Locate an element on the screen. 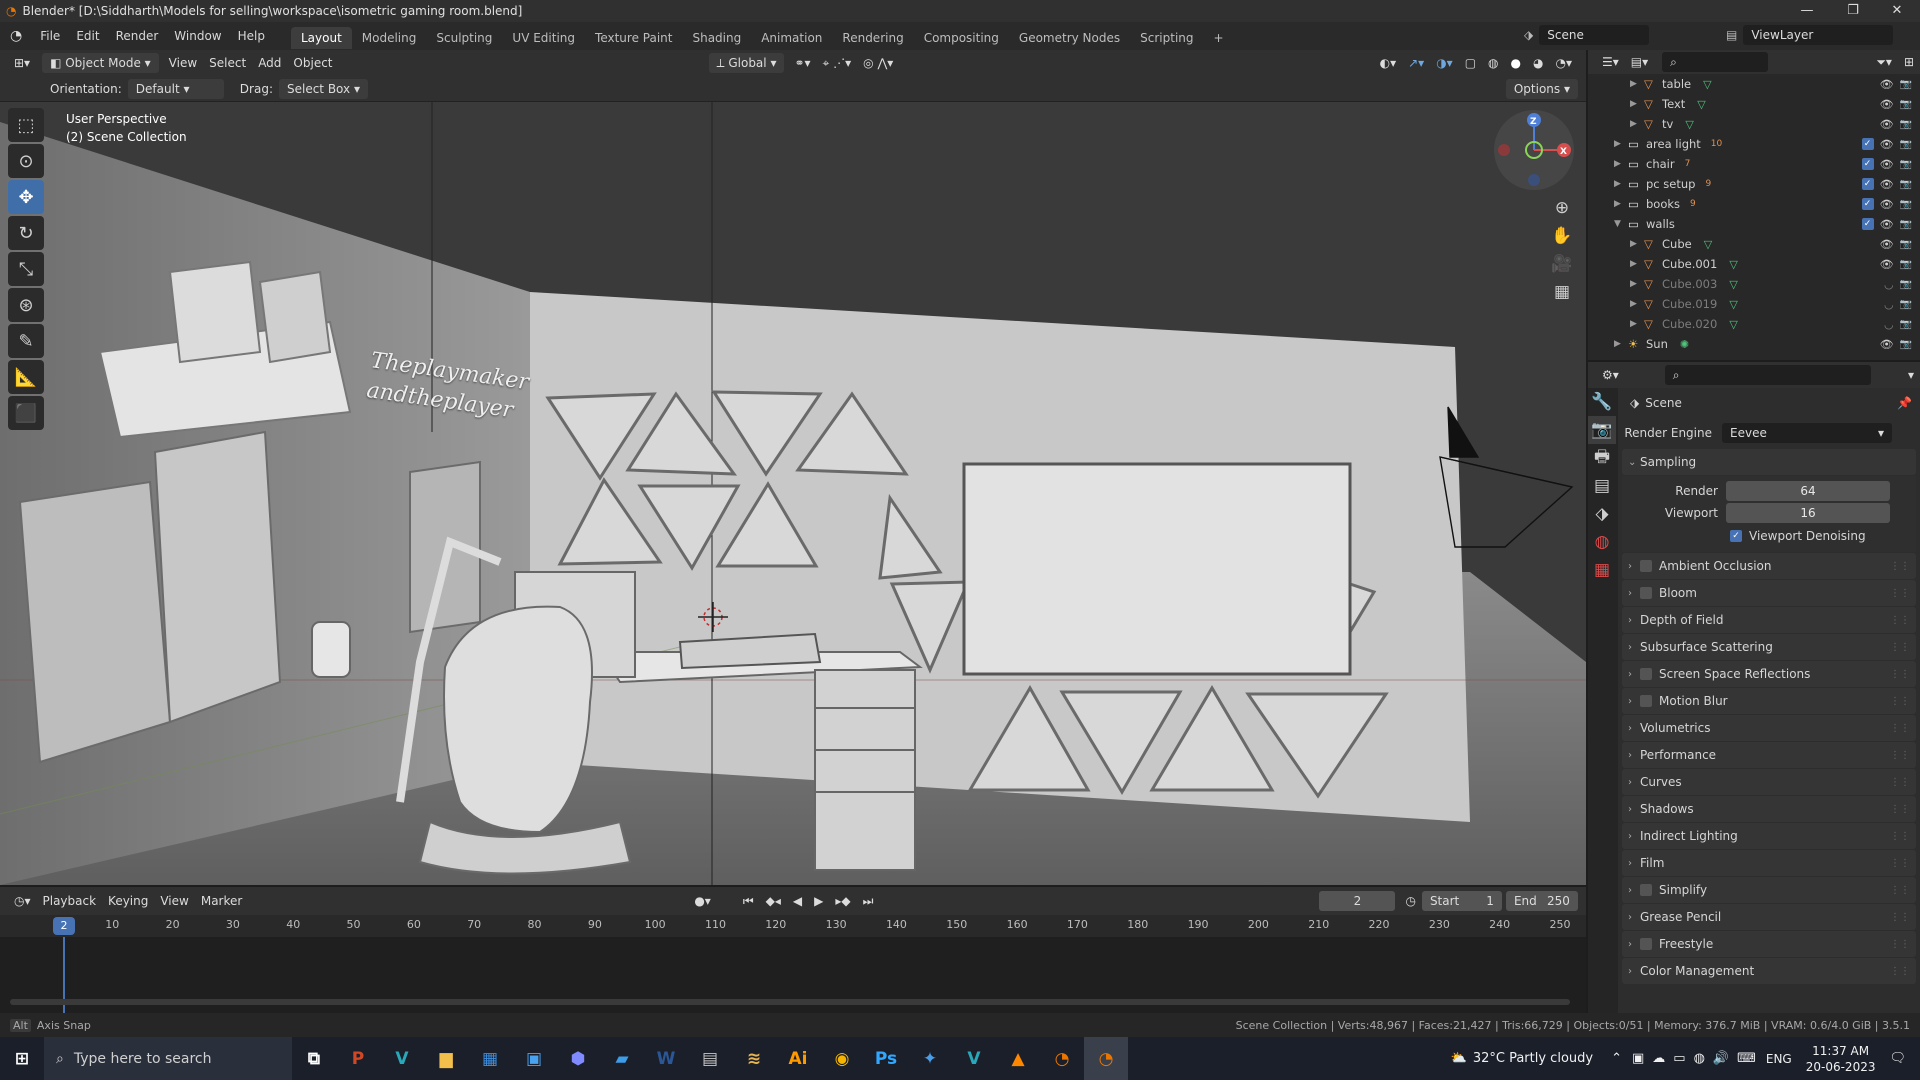 This screenshot has width=1920, height=1080. jump-end-icon: ⏭ is located at coordinates (868, 901).